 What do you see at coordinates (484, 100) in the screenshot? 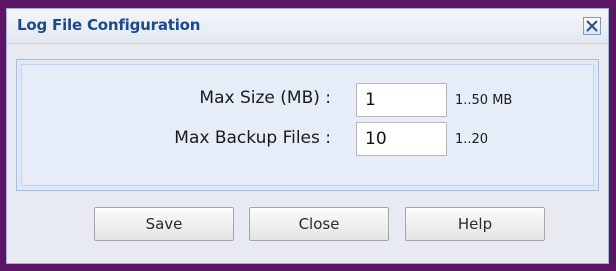
I see `max-size-range: 1..50 MB` at bounding box center [484, 100].